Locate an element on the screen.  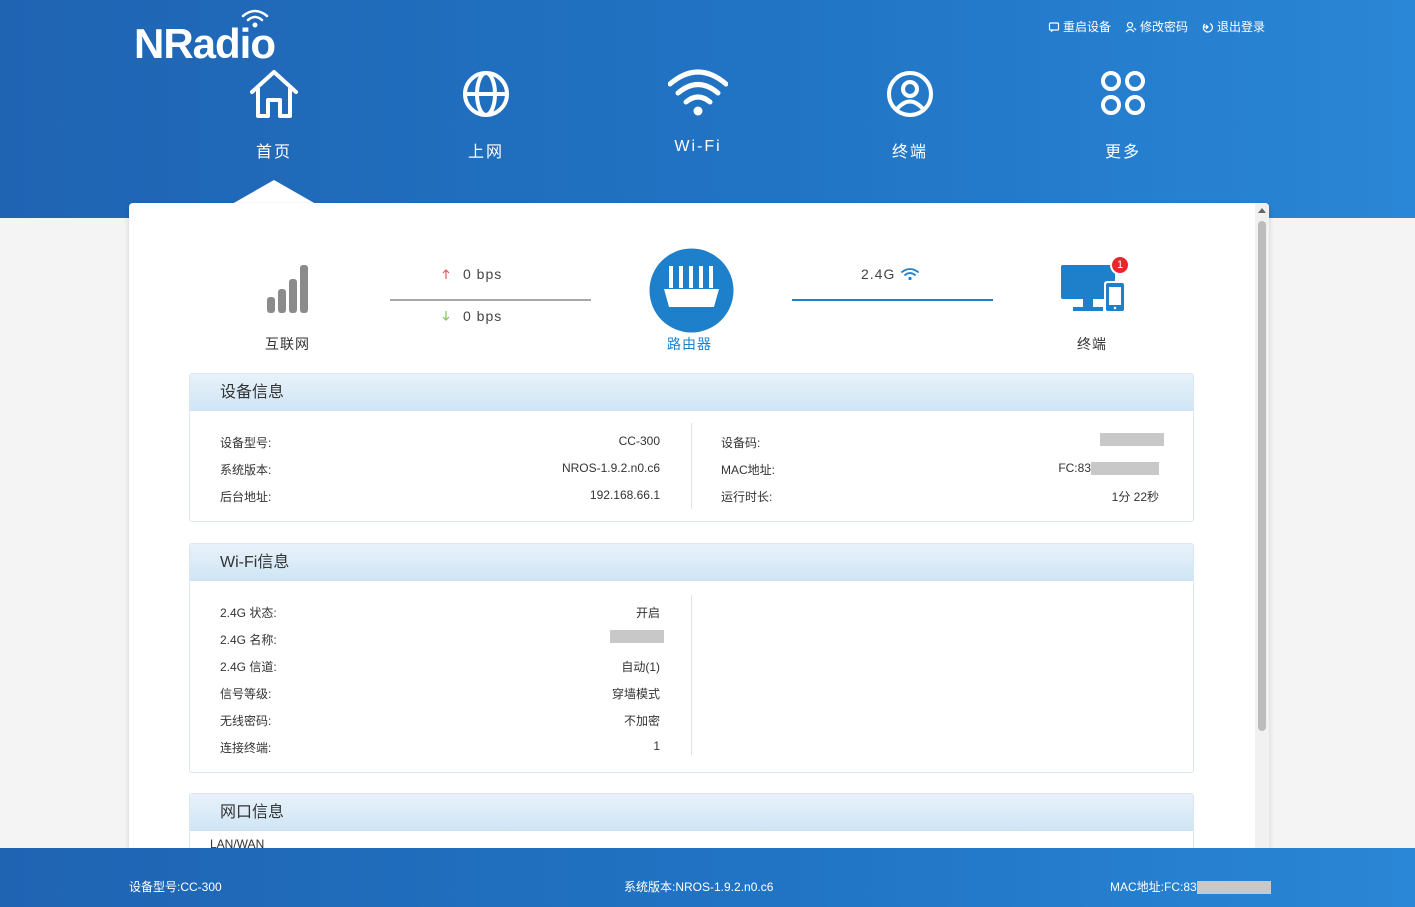
admin-label: 后台地址: is located at coordinates (246, 497).